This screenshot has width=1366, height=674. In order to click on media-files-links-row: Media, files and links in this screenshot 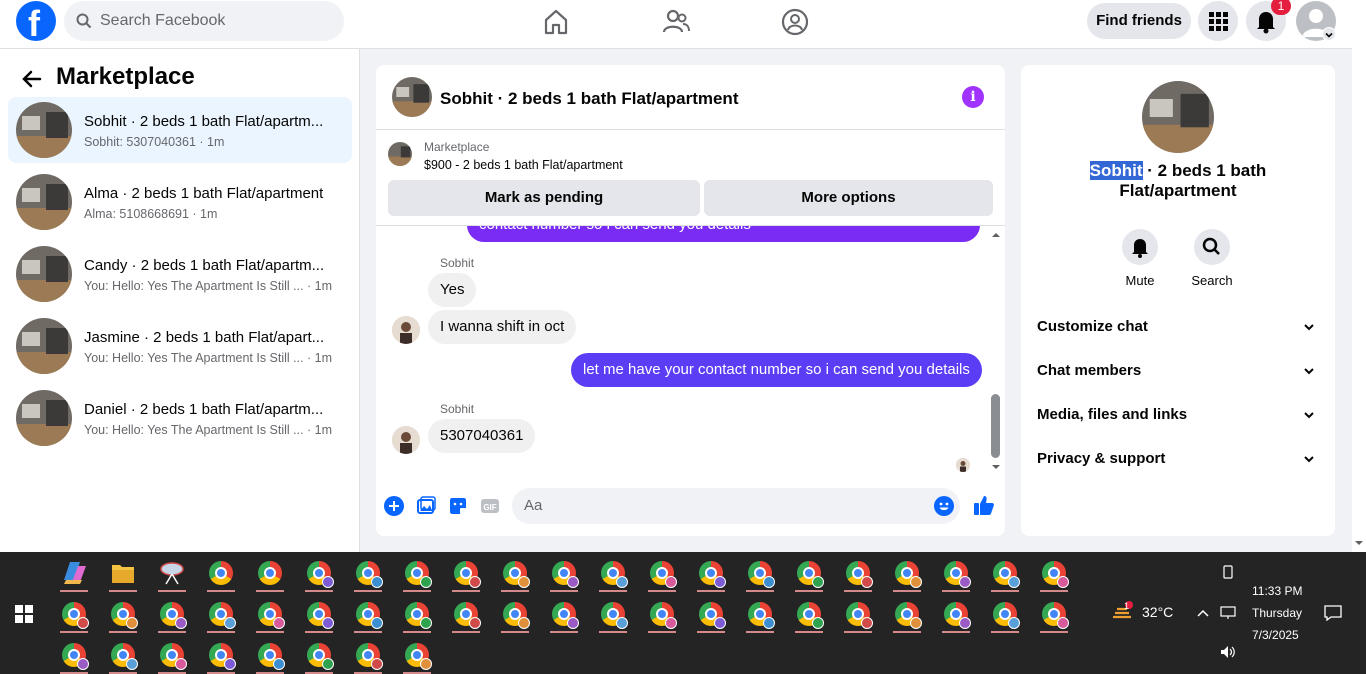, I will do `click(1178, 415)`.